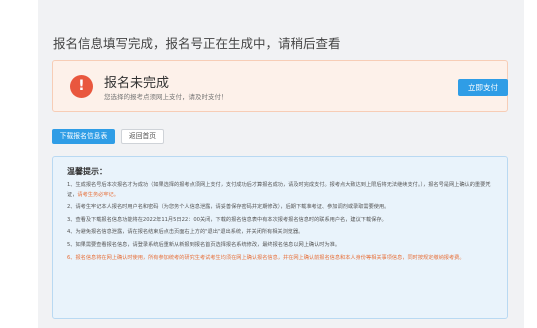 The height and width of the screenshot is (328, 537). What do you see at coordinates (98, 194) in the screenshot?
I see `tip-highlight: 请考生务必牢记。` at bounding box center [98, 194].